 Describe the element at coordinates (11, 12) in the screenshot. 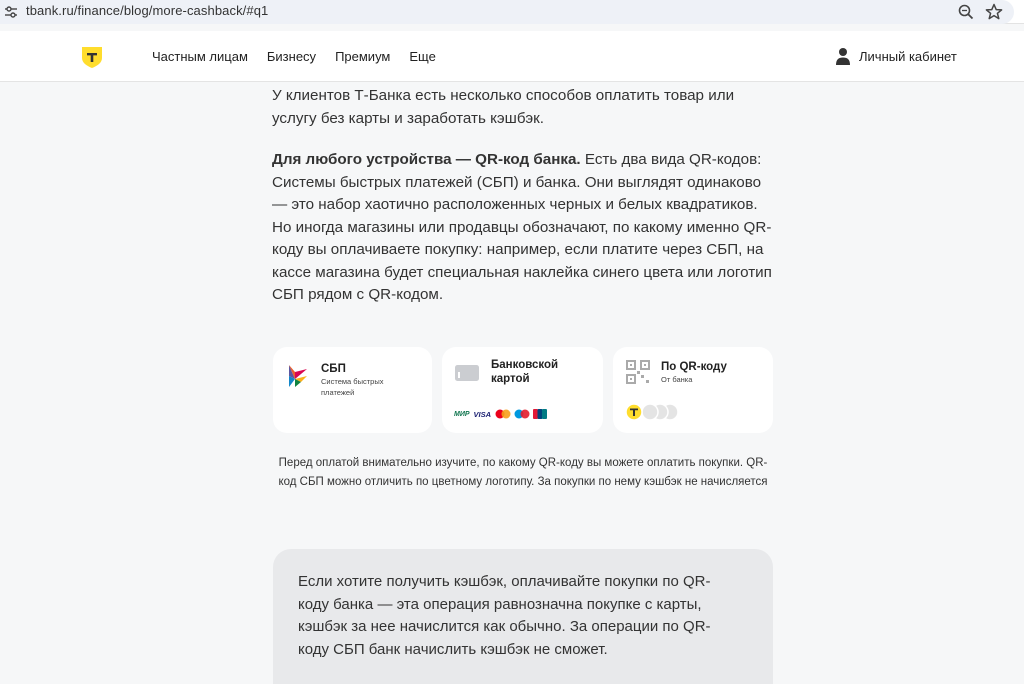

I see `tune-icon` at that location.